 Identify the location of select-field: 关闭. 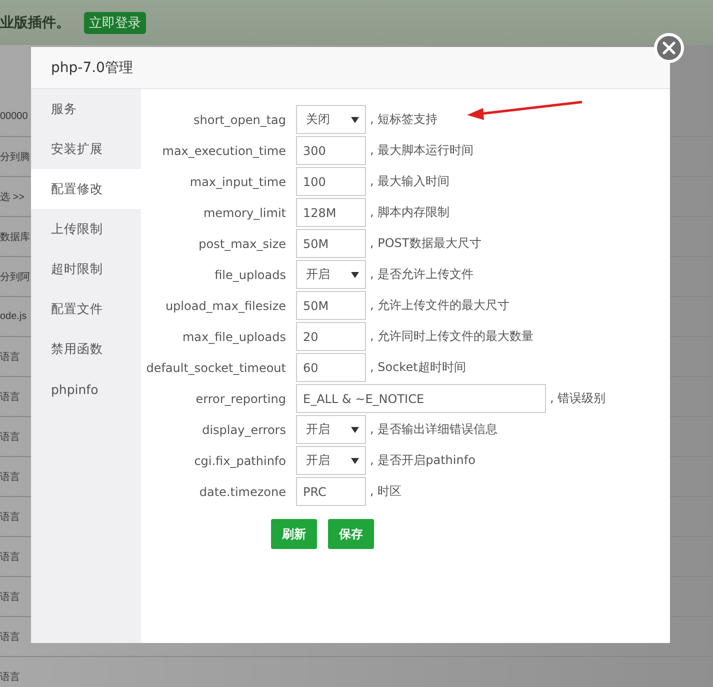
(331, 119).